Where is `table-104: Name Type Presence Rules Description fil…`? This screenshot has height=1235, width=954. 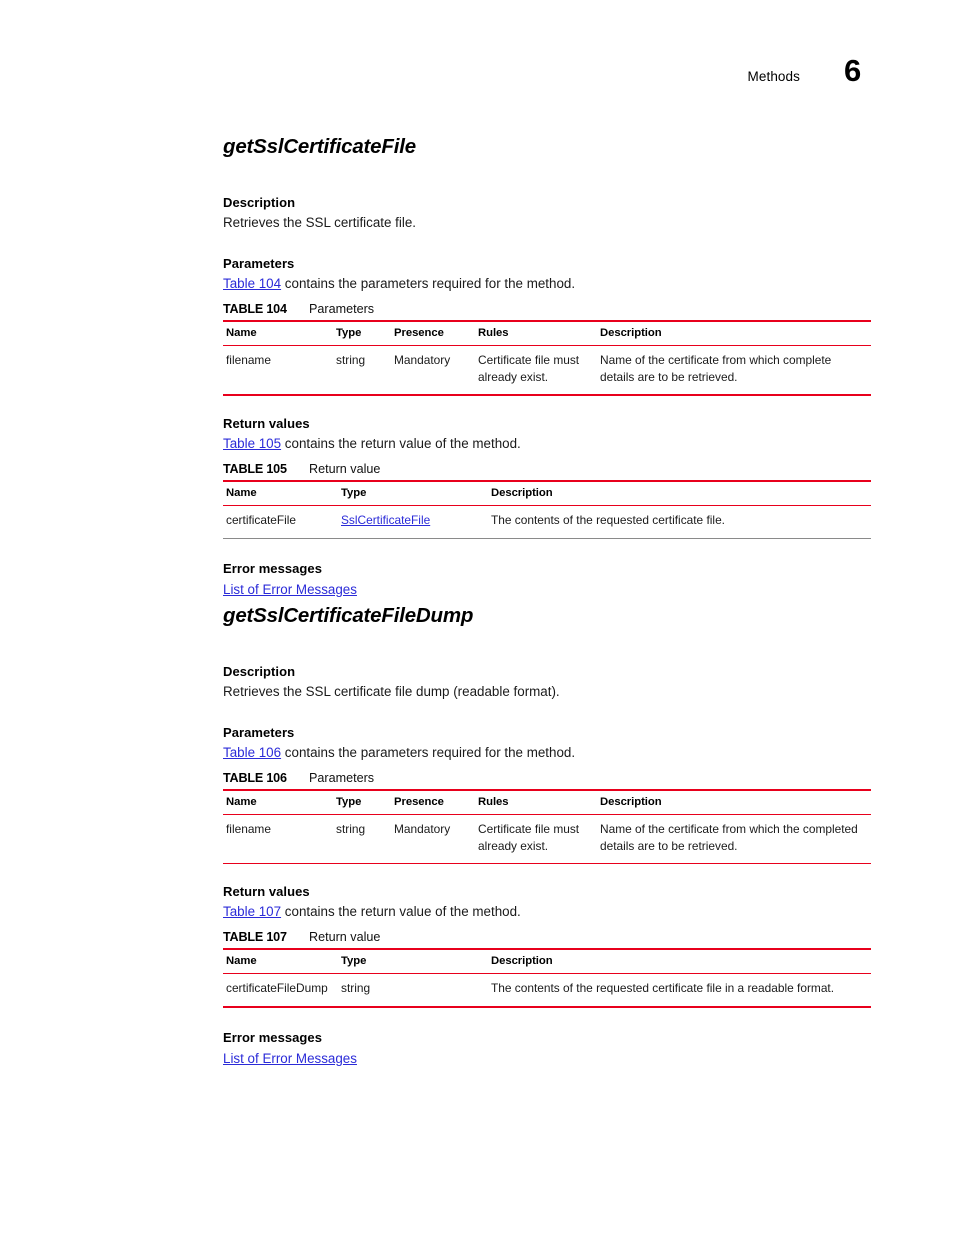
table-104: Name Type Presence Rules Description fil… is located at coordinates (547, 359).